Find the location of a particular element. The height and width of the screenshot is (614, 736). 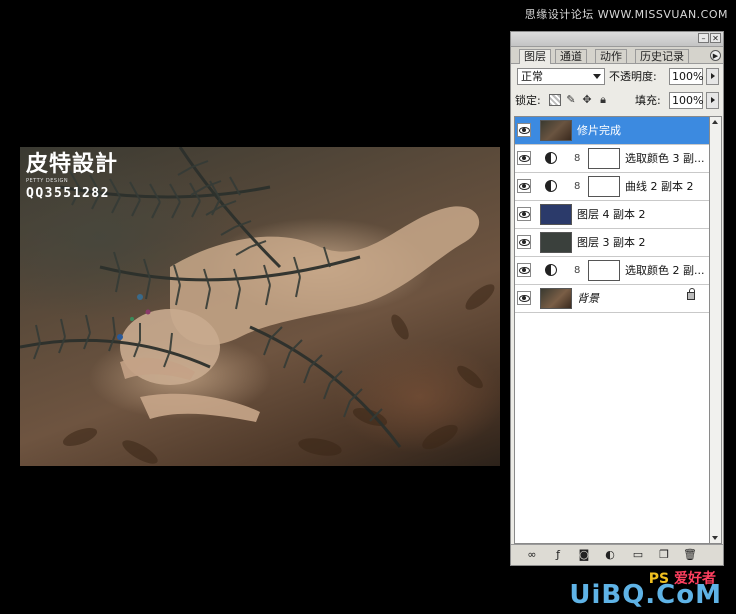

layer-name: 图层 3 副本 2 is located at coordinates (611, 242).